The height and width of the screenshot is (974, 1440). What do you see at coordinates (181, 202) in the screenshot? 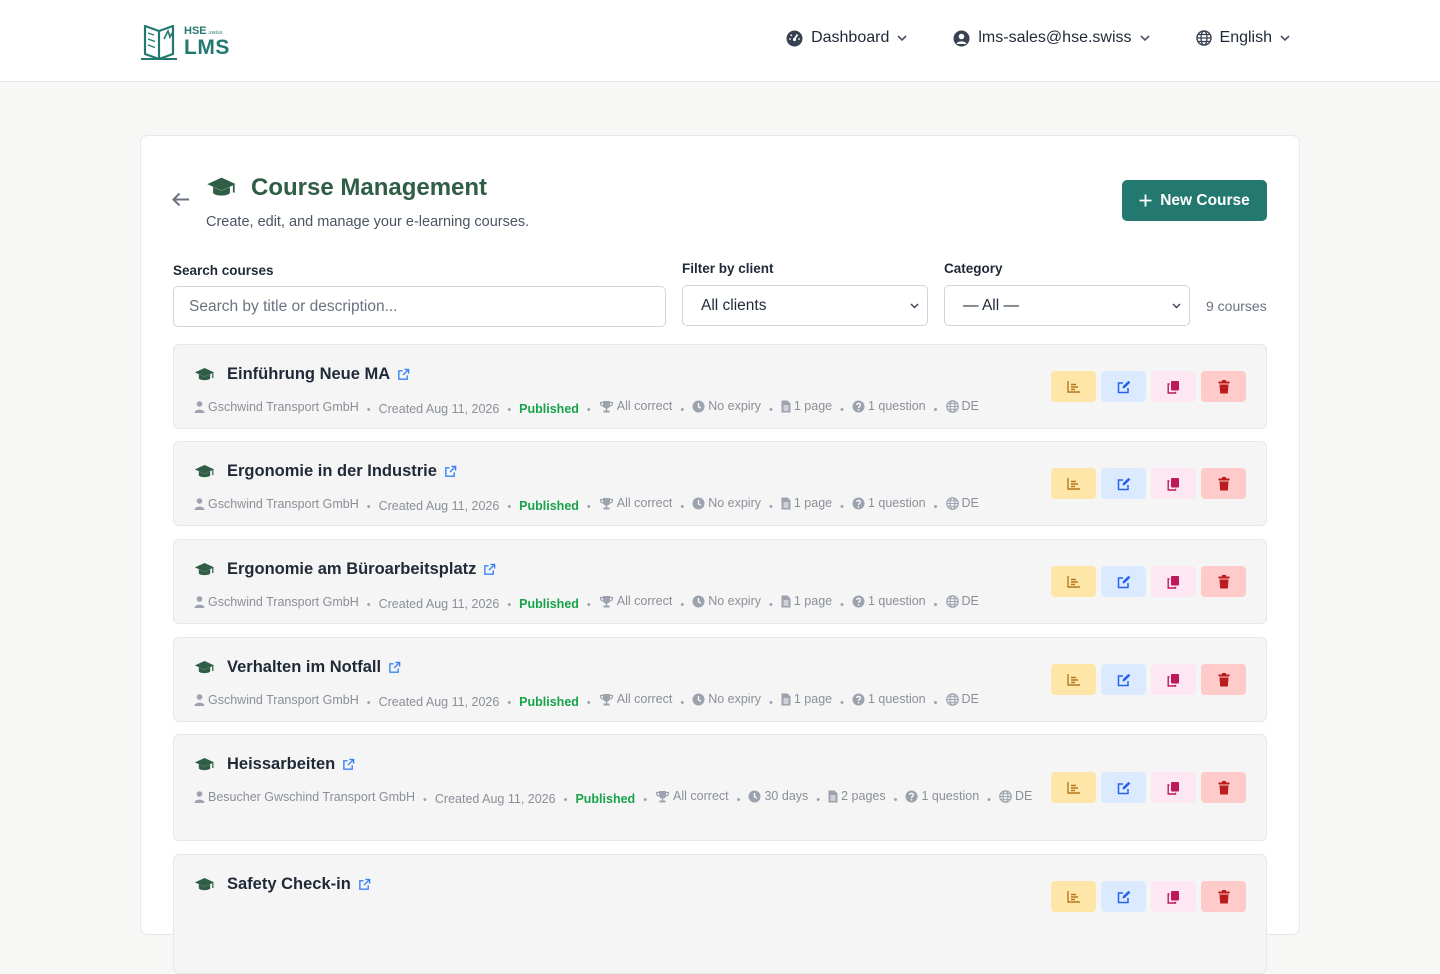
I see `back-button` at bounding box center [181, 202].